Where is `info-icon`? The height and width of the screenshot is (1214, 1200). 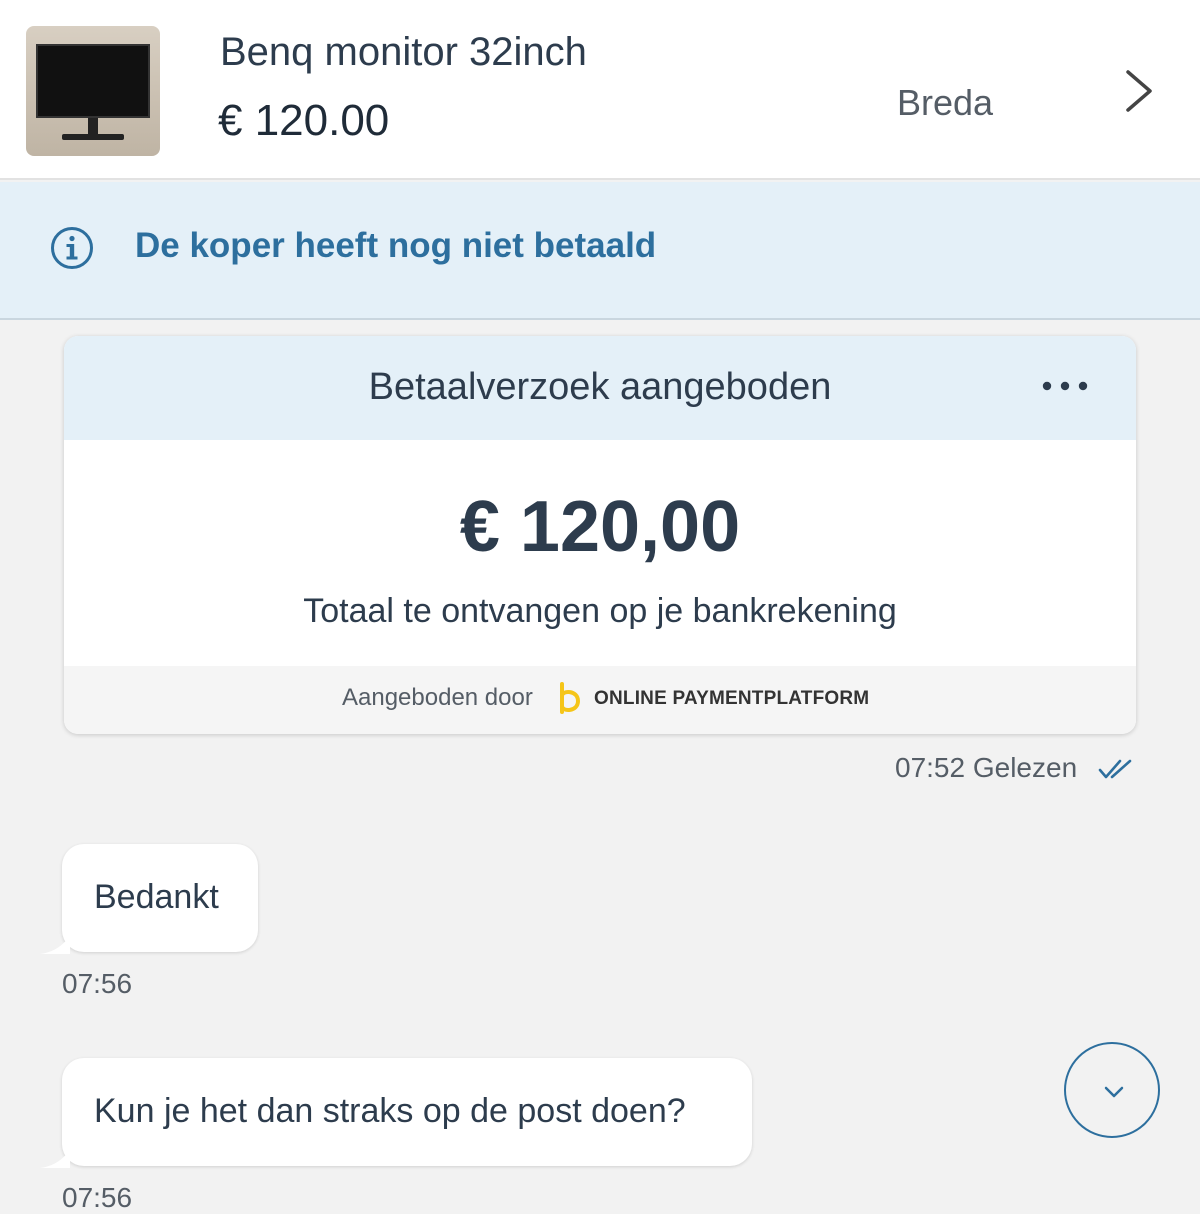
info-icon is located at coordinates (72, 248).